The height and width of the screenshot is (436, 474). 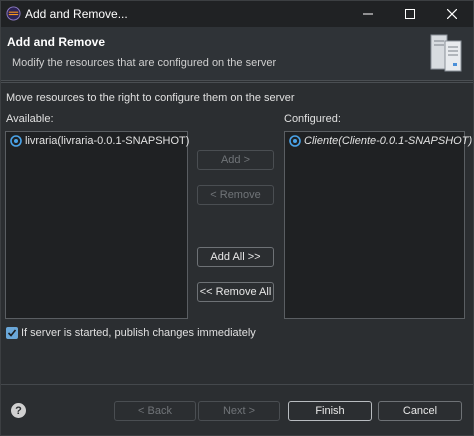 I want to click on available-item-label: livraria(livraria-0.0.1-SNAPSHOT), so click(x=107, y=141).